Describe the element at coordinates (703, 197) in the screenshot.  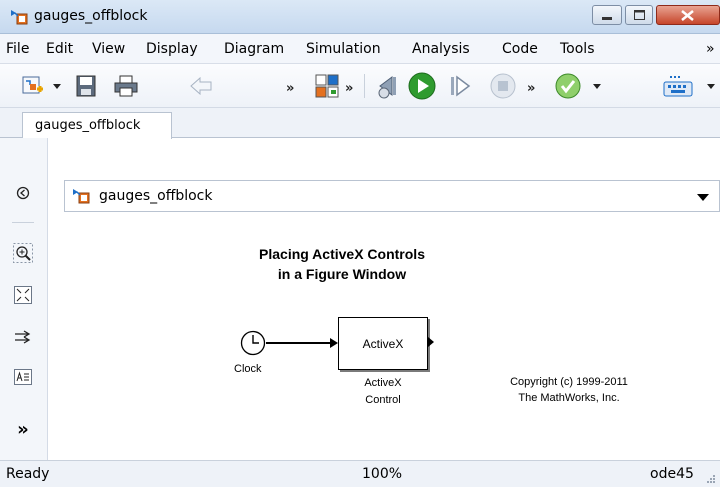
I see `breadcrumb-dropdown-icon` at that location.